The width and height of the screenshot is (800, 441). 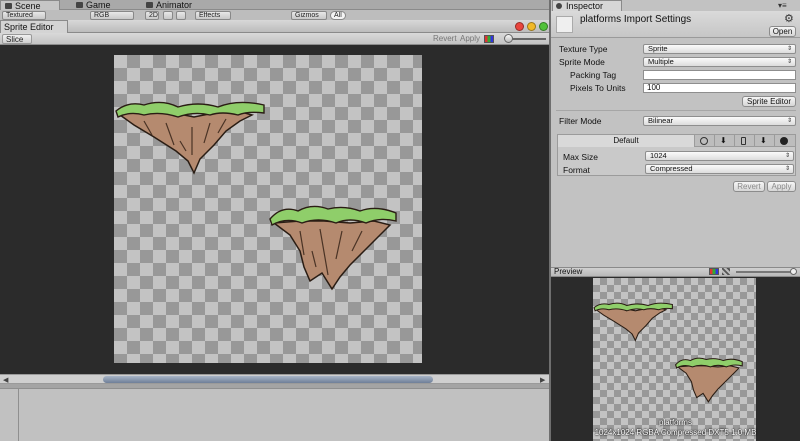 What do you see at coordinates (98, 5) in the screenshot?
I see `tab-game-label: Game` at bounding box center [98, 5].